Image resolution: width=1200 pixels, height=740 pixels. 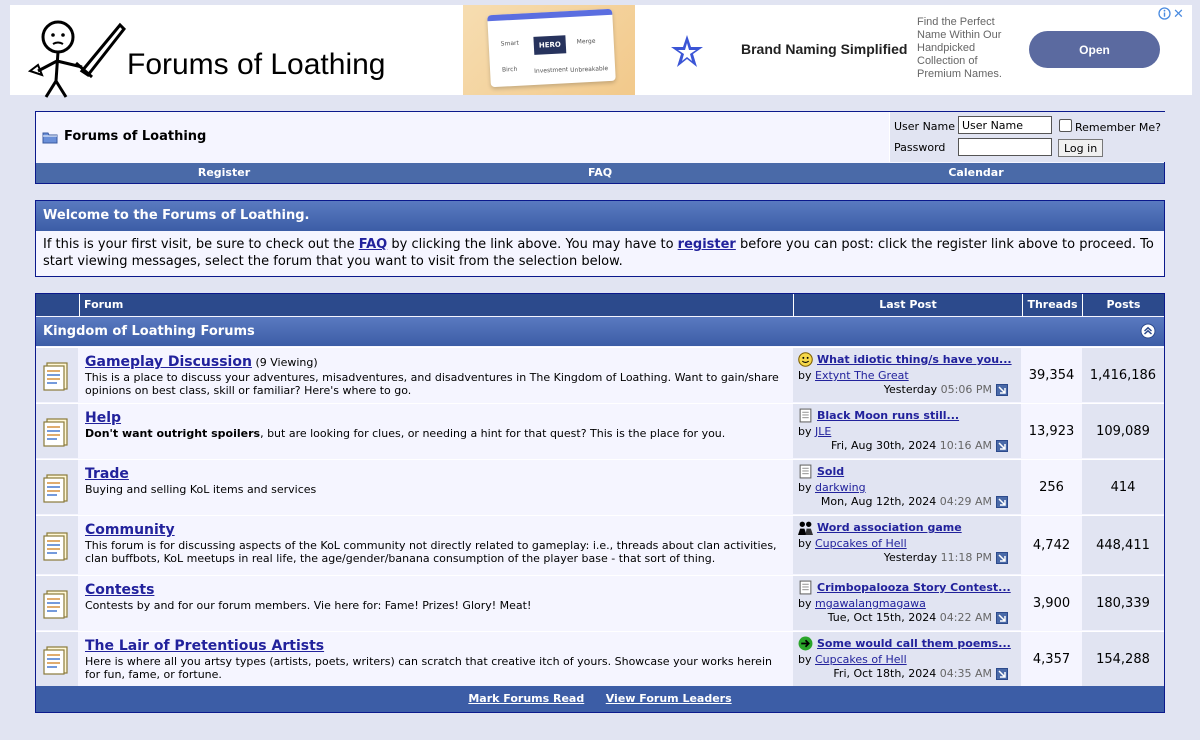 I want to click on forum-title-link: Trade, so click(x=107, y=474).